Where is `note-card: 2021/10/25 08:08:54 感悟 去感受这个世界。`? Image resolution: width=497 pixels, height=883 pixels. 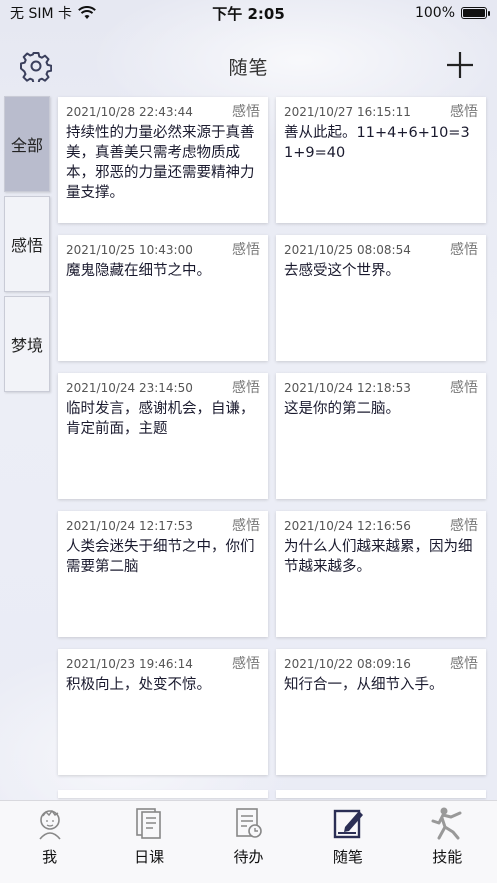
note-card: 2021/10/25 08:08:54 感悟 去感受这个世界。 is located at coordinates (381, 298).